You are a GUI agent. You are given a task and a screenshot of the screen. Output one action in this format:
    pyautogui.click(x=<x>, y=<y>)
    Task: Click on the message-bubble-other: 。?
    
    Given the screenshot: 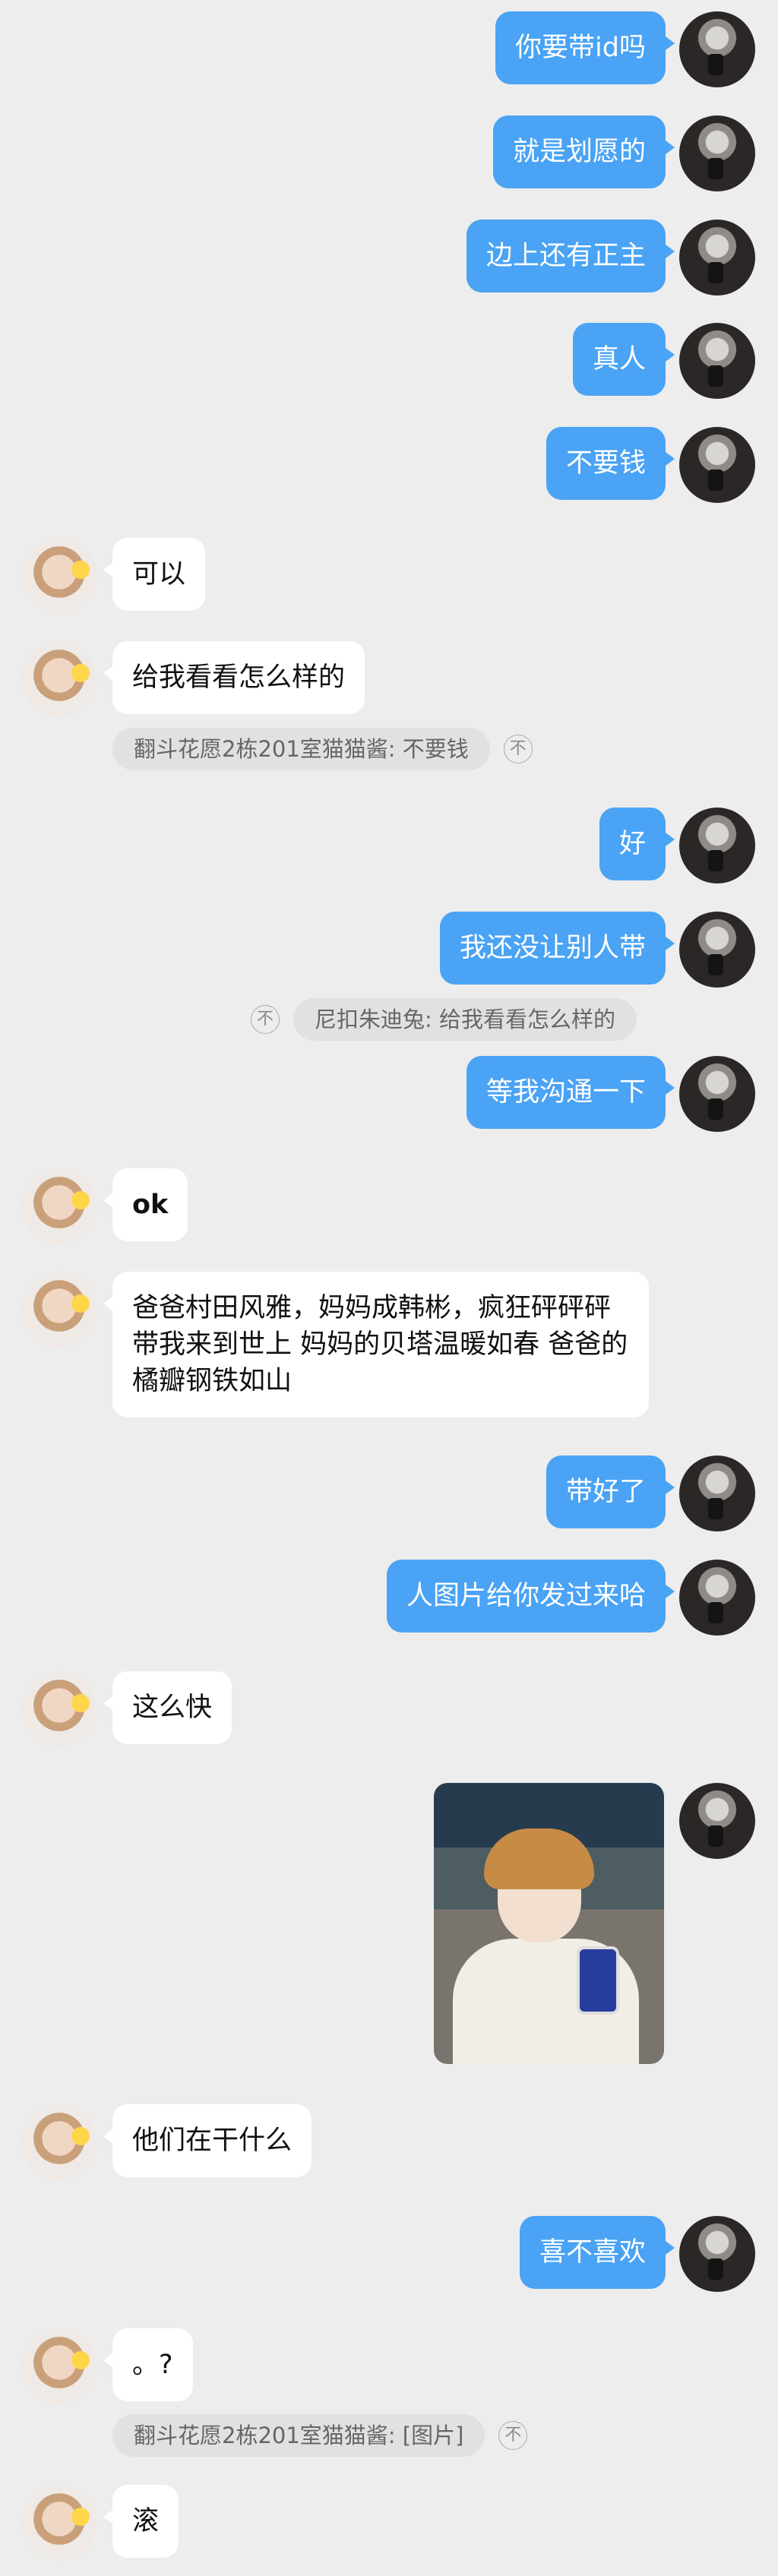 What is the action you would take?
    pyautogui.click(x=148, y=2364)
    